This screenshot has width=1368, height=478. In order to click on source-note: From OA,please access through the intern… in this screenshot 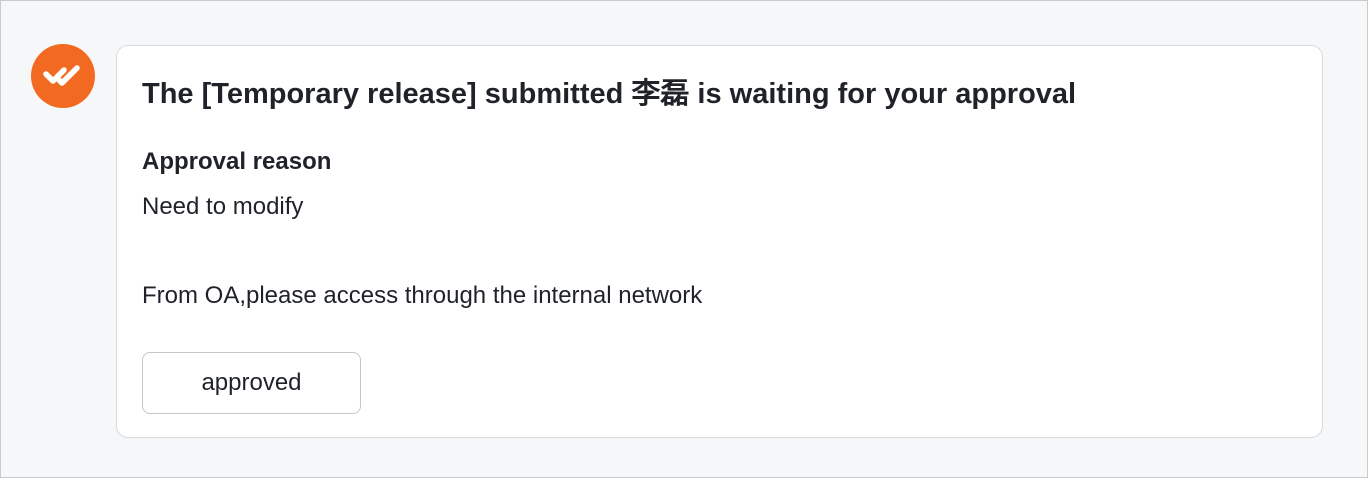, I will do `click(422, 295)`.